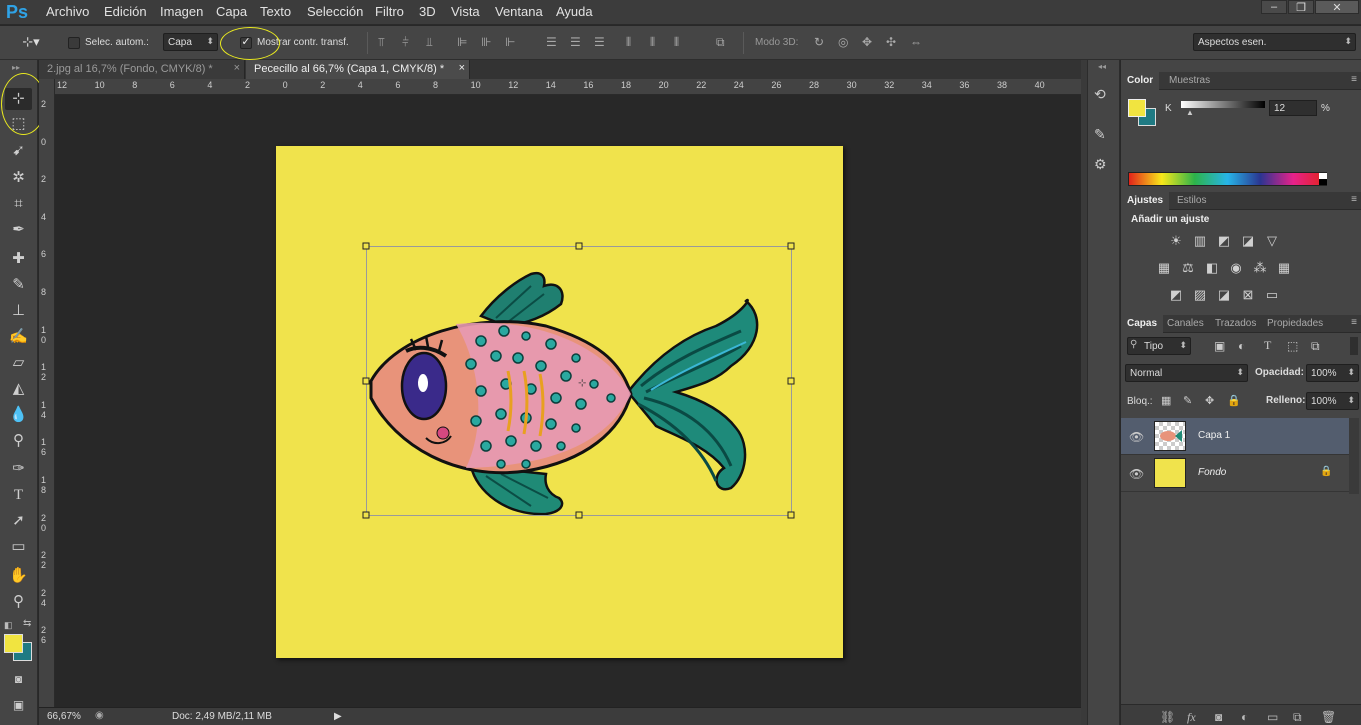  What do you see at coordinates (1167, 717) in the screenshot?
I see `link-layers-icon: ⛓` at bounding box center [1167, 717].